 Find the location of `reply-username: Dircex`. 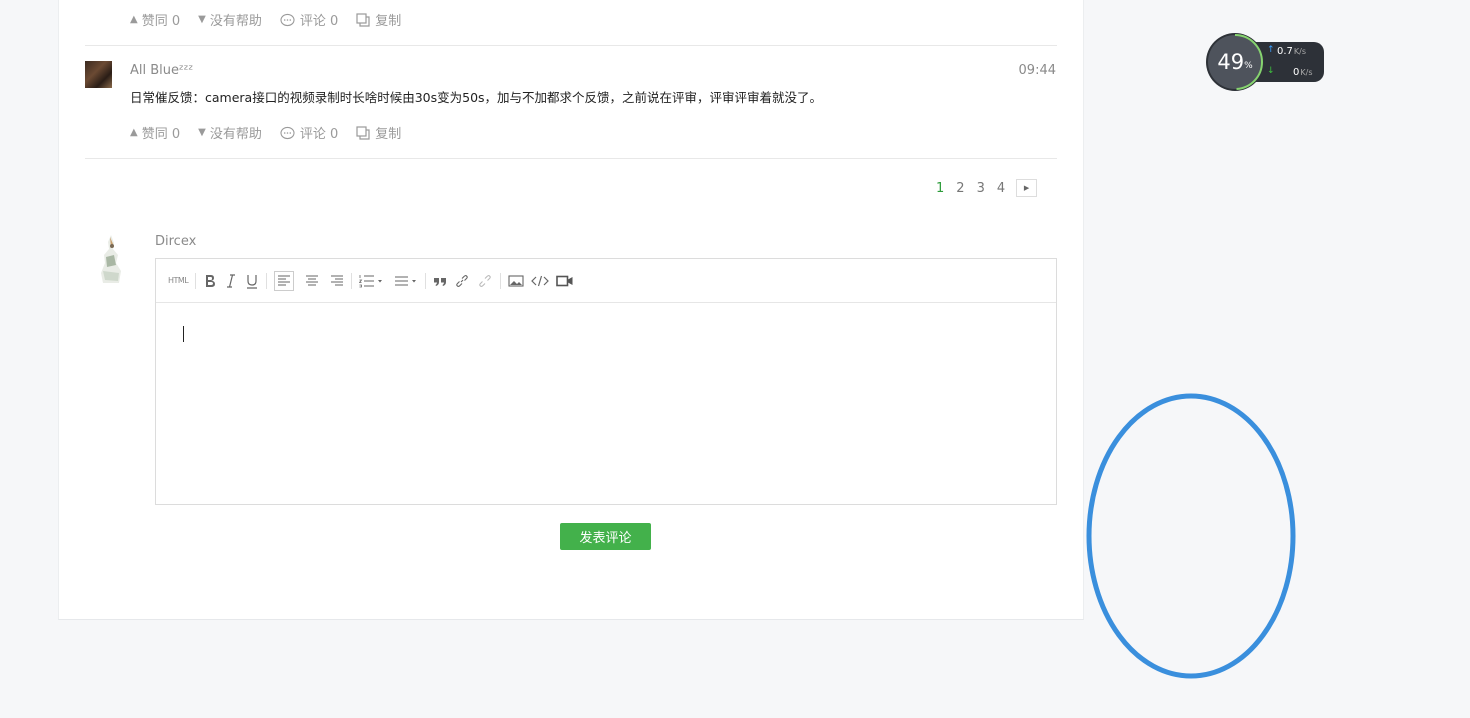

reply-username: Dircex is located at coordinates (176, 241).